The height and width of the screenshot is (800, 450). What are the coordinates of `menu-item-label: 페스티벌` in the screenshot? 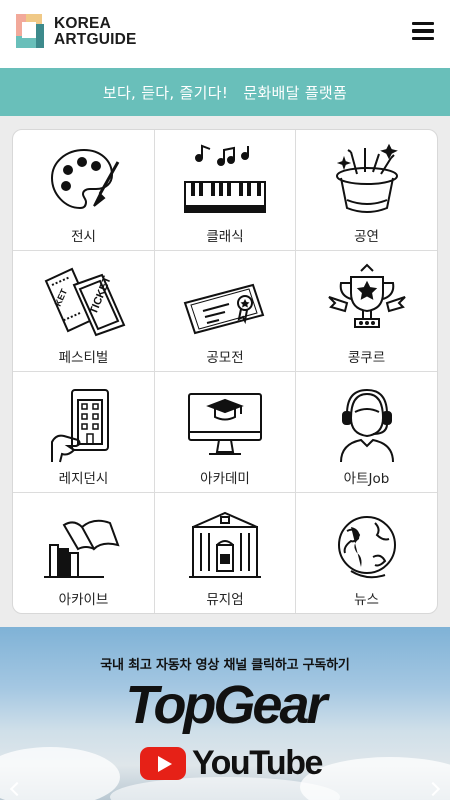 It's located at (83, 358).